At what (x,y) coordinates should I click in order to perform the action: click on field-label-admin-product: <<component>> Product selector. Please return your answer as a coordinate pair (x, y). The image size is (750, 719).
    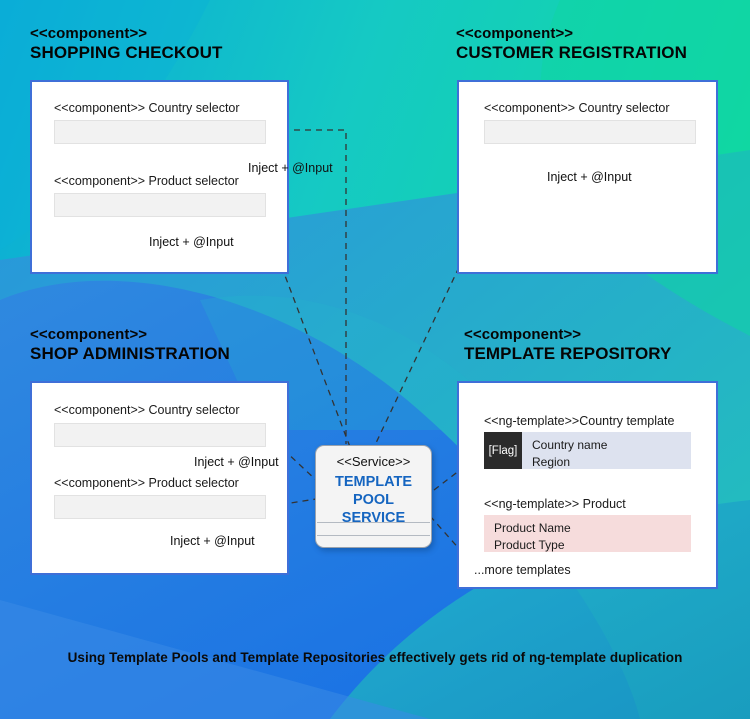
    Looking at the image, I should click on (146, 483).